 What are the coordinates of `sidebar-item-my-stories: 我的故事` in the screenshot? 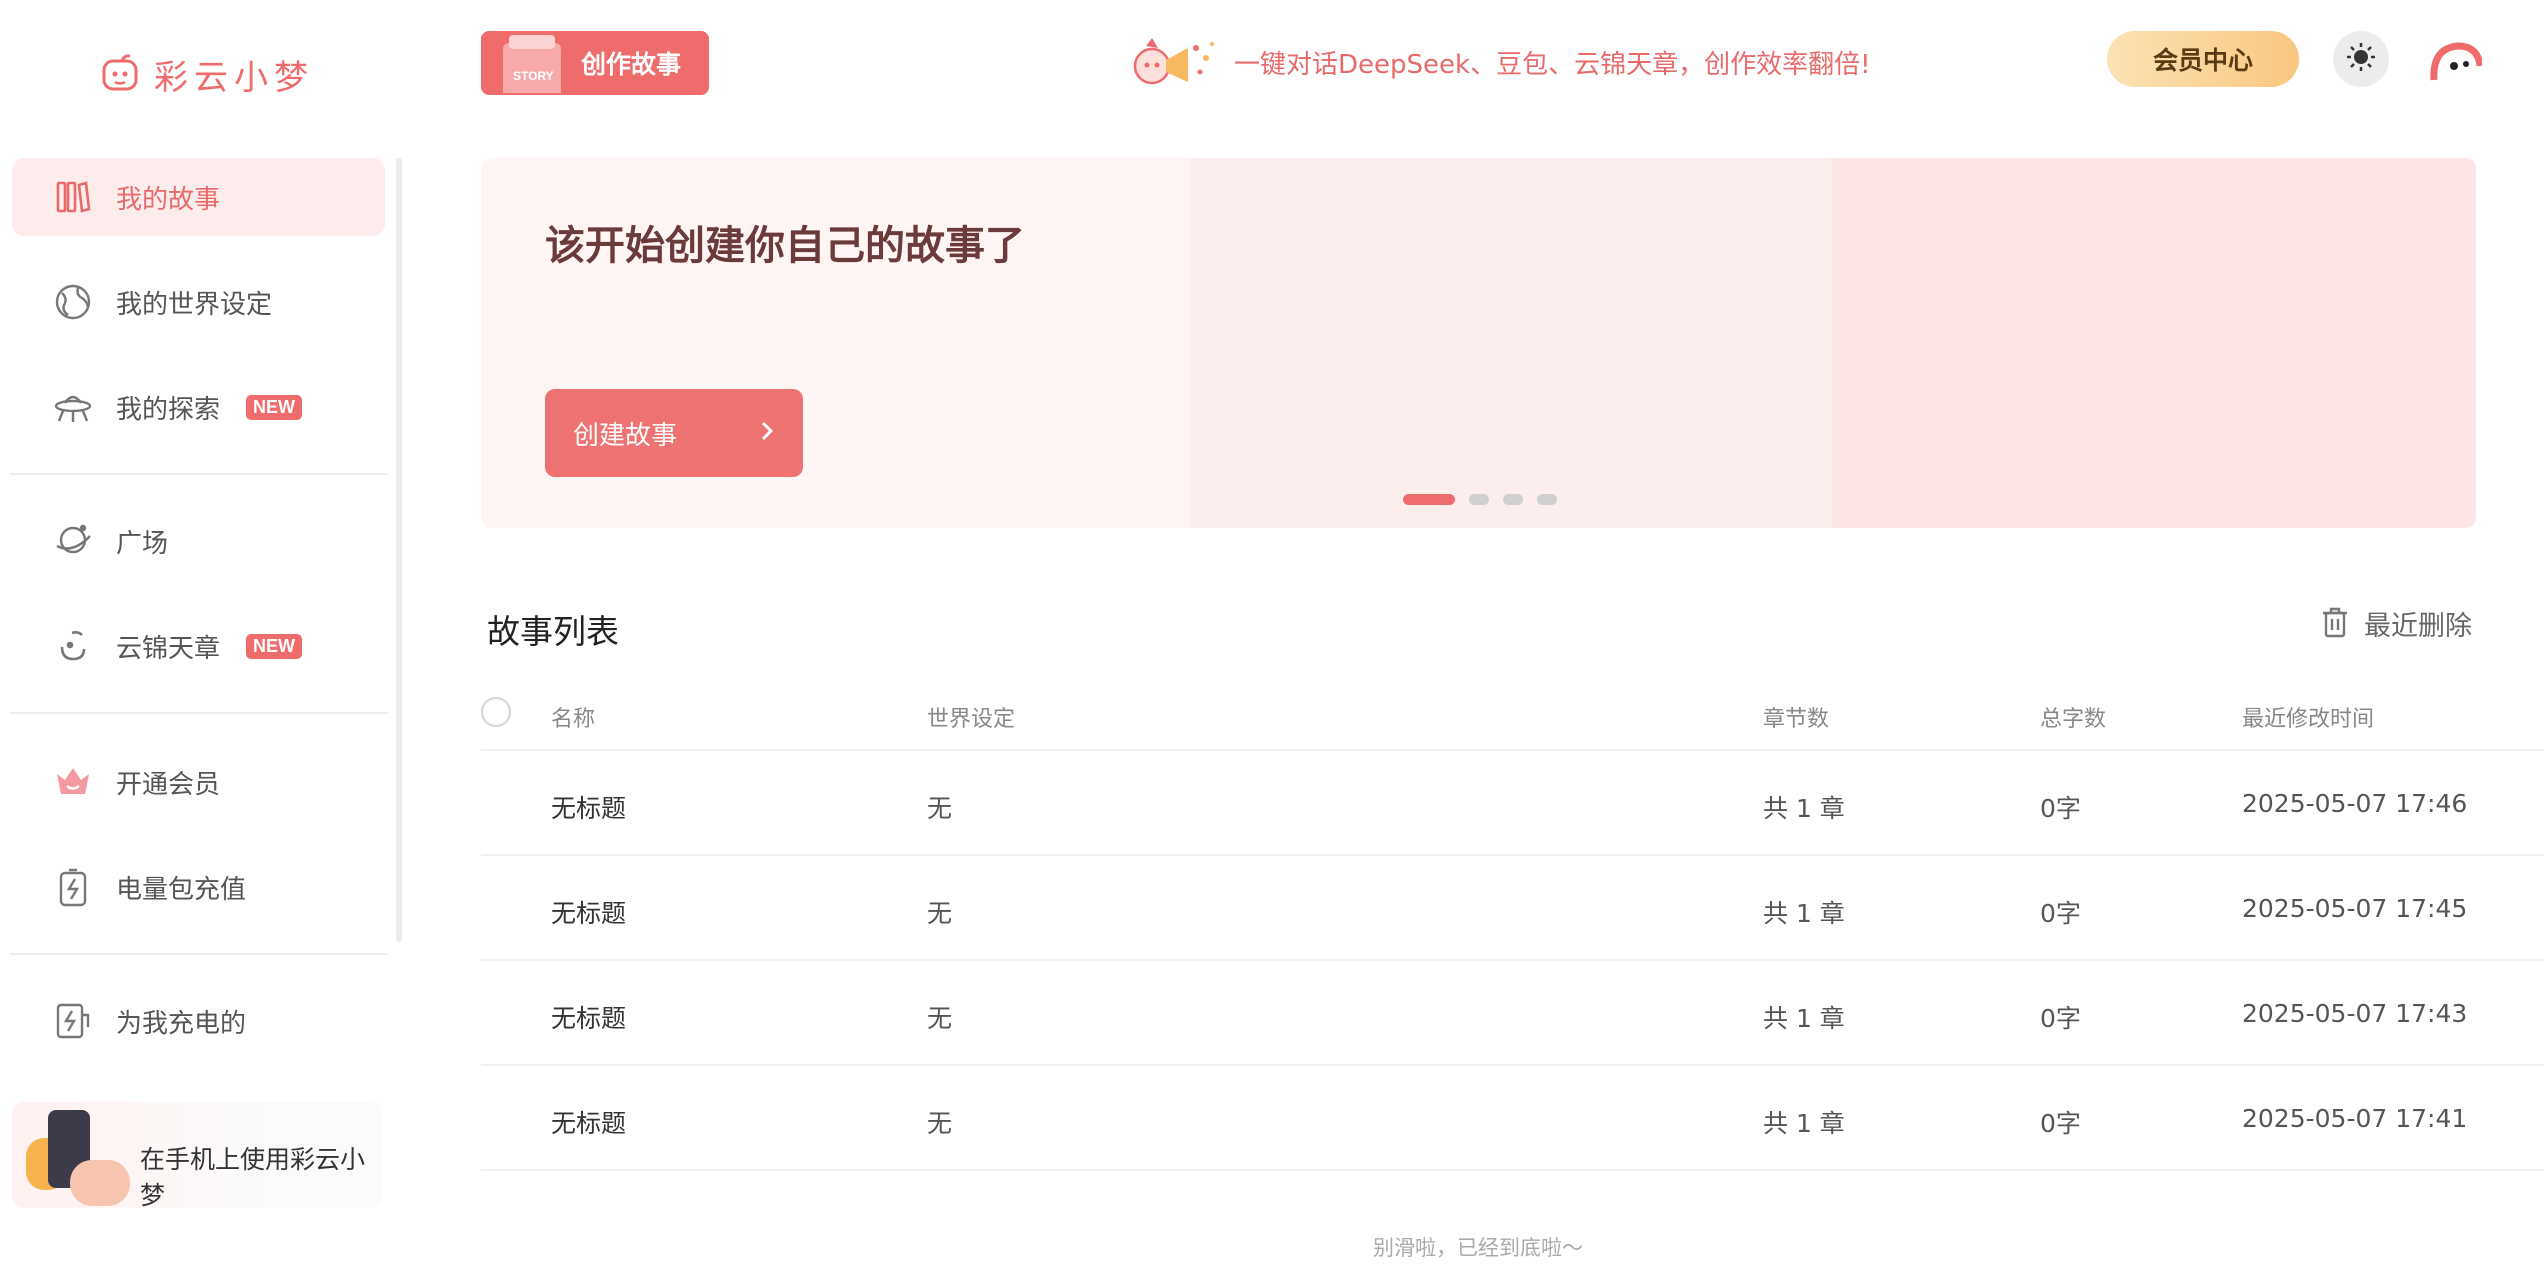 It's located at (198, 197).